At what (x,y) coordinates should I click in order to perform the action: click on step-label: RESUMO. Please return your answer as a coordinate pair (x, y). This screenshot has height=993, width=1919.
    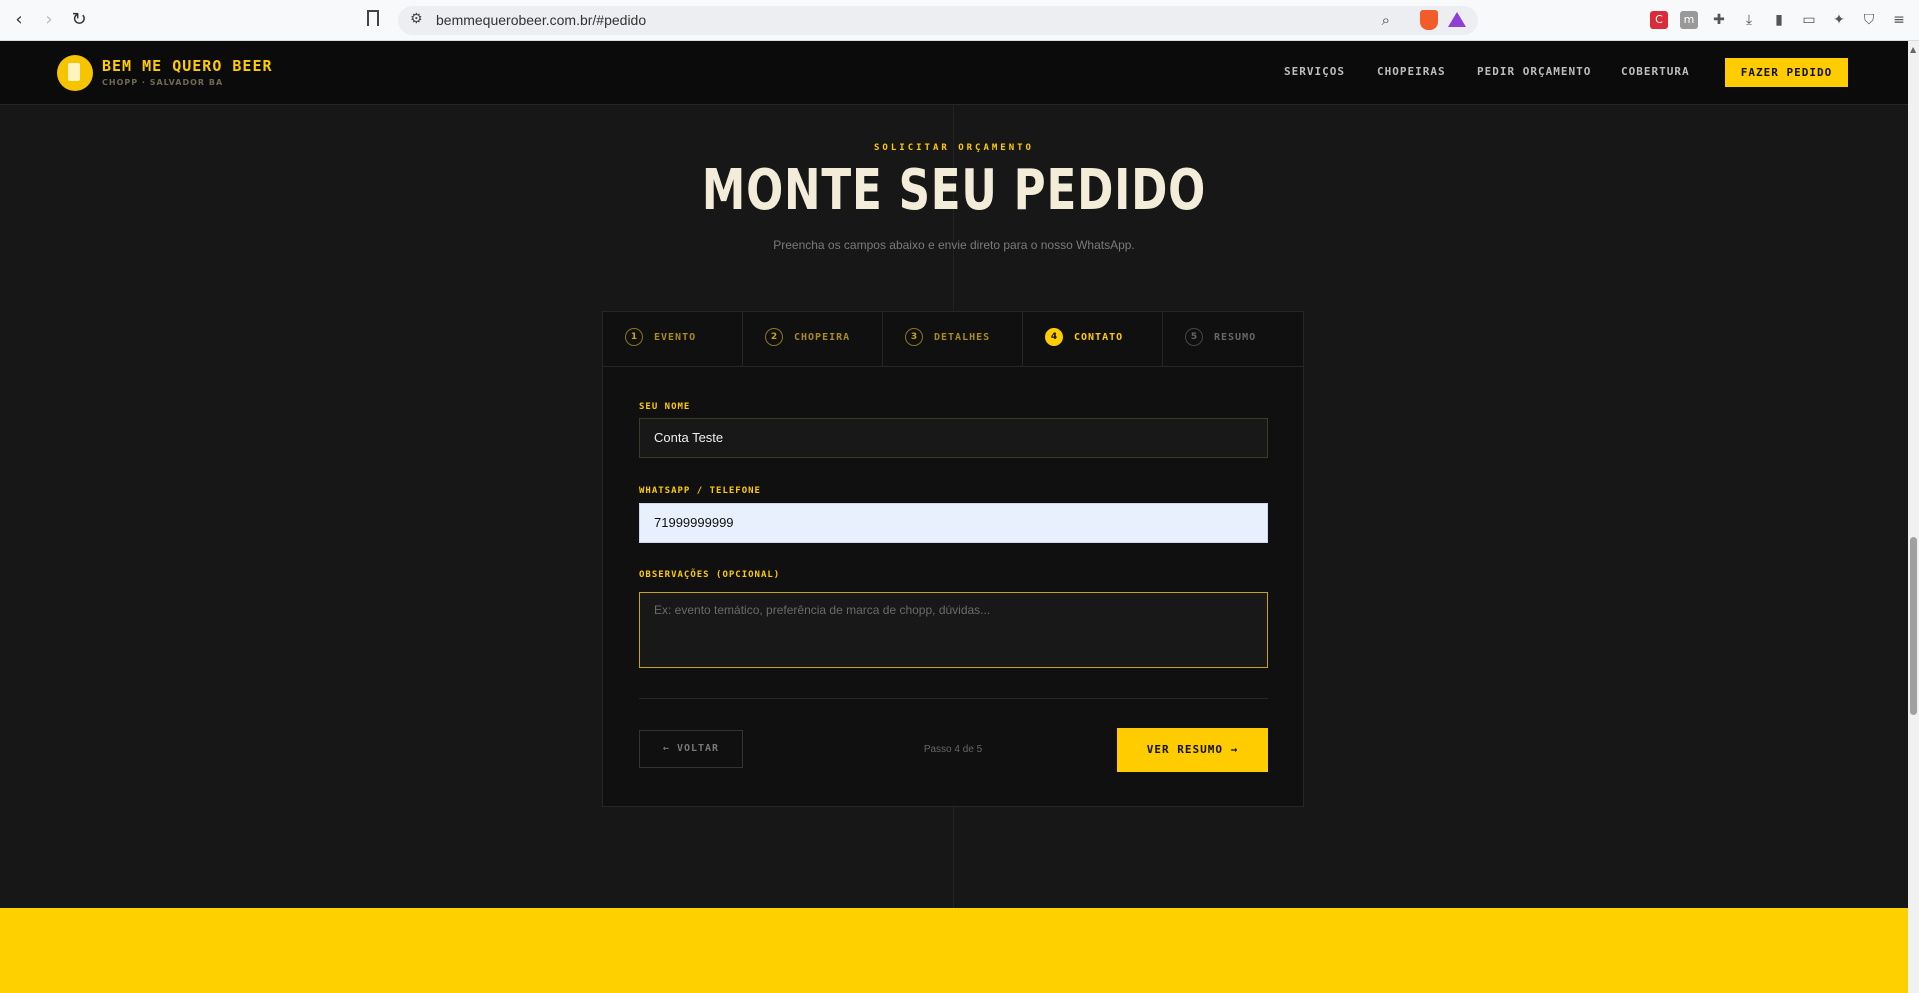
    Looking at the image, I should click on (1235, 337).